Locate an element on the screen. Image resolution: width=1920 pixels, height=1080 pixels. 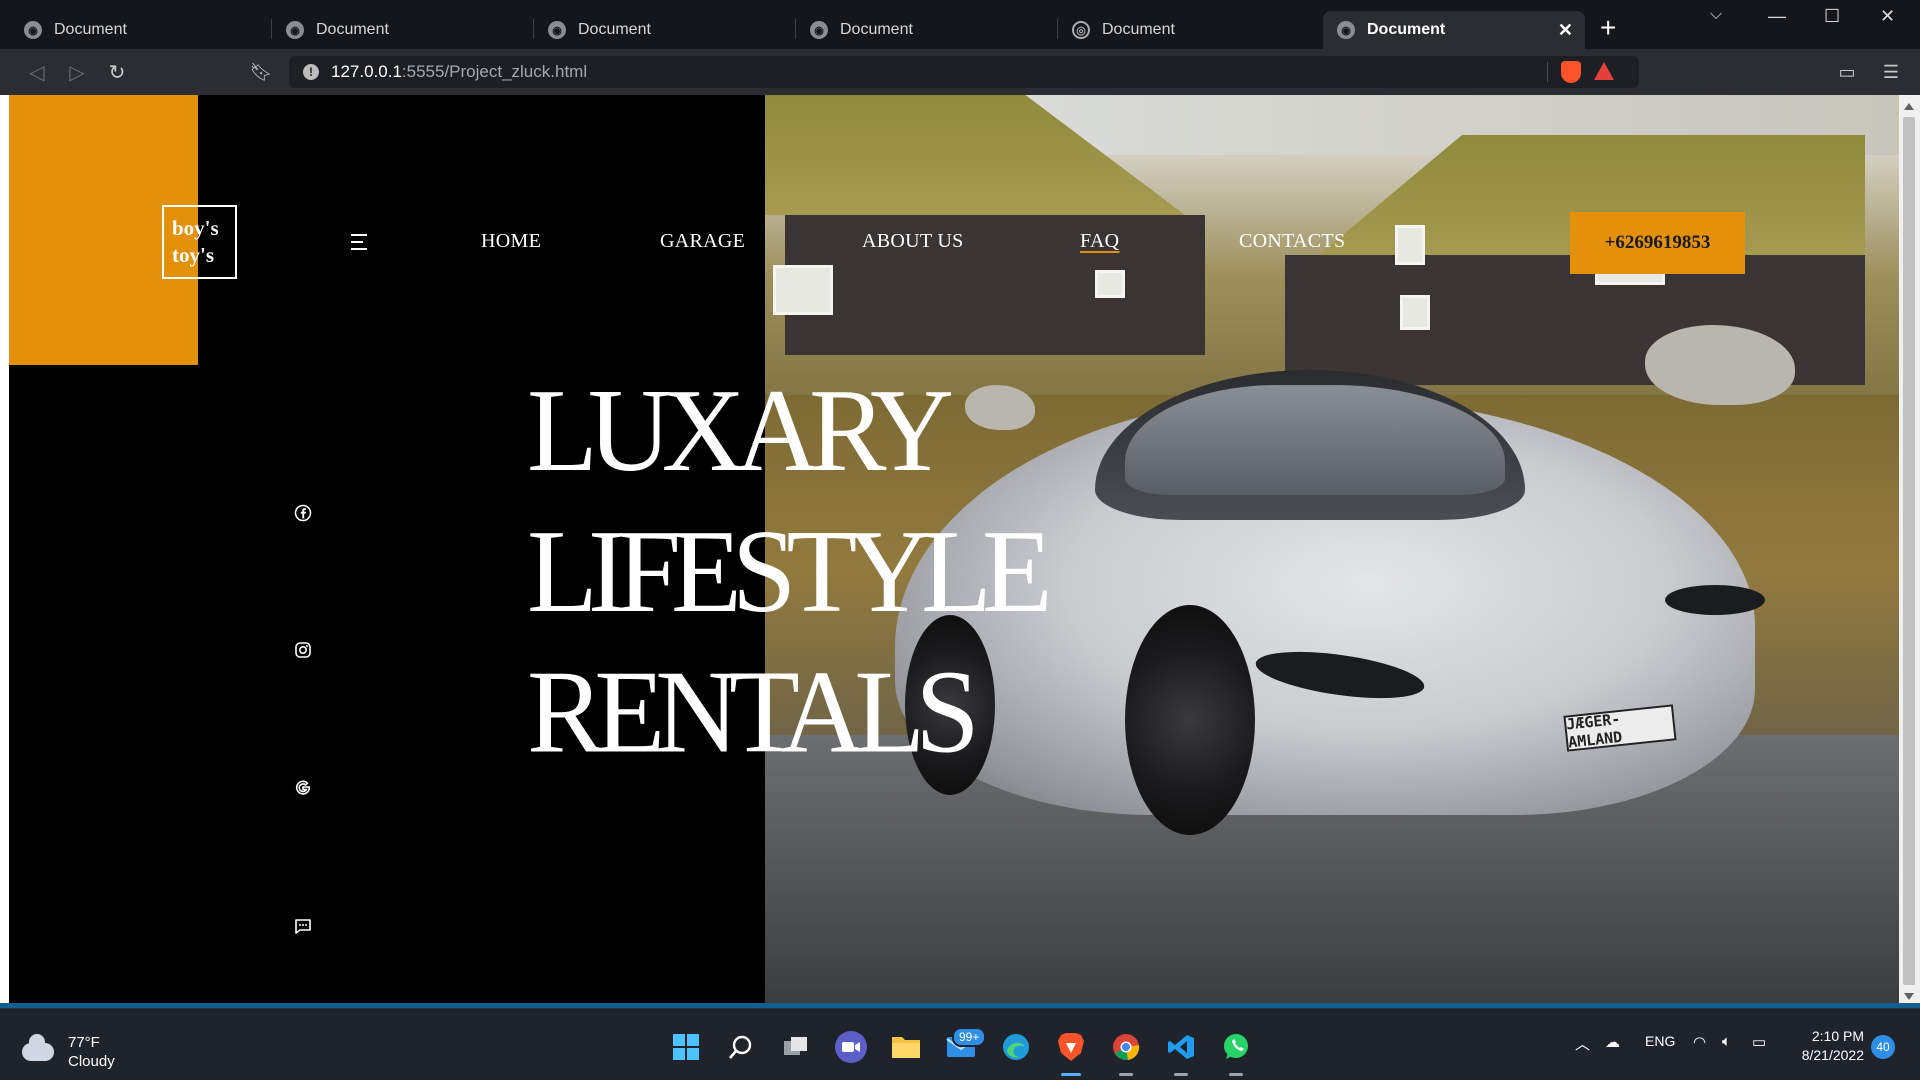
forward-icon: ▷ is located at coordinates (77, 72).